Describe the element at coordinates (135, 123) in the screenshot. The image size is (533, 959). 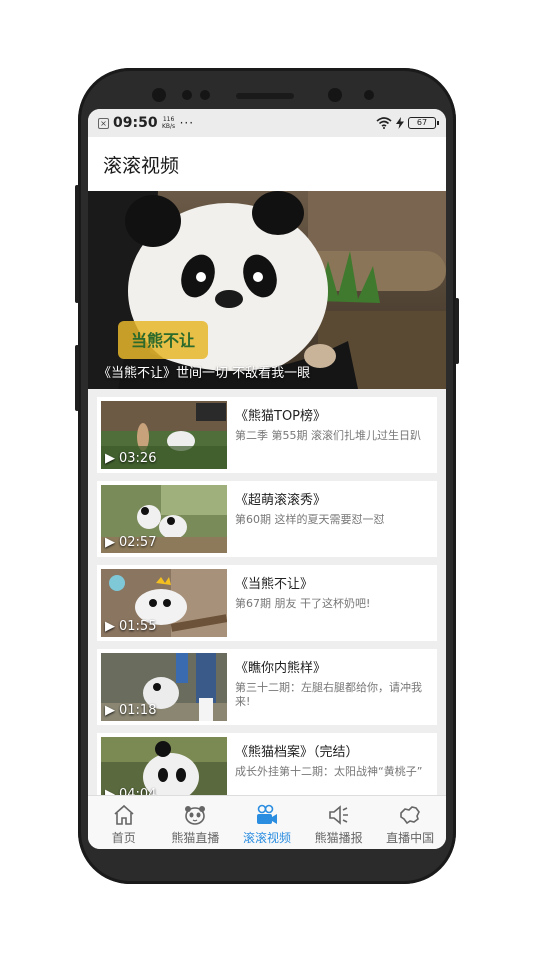
I see `status-time: 09:50` at that location.